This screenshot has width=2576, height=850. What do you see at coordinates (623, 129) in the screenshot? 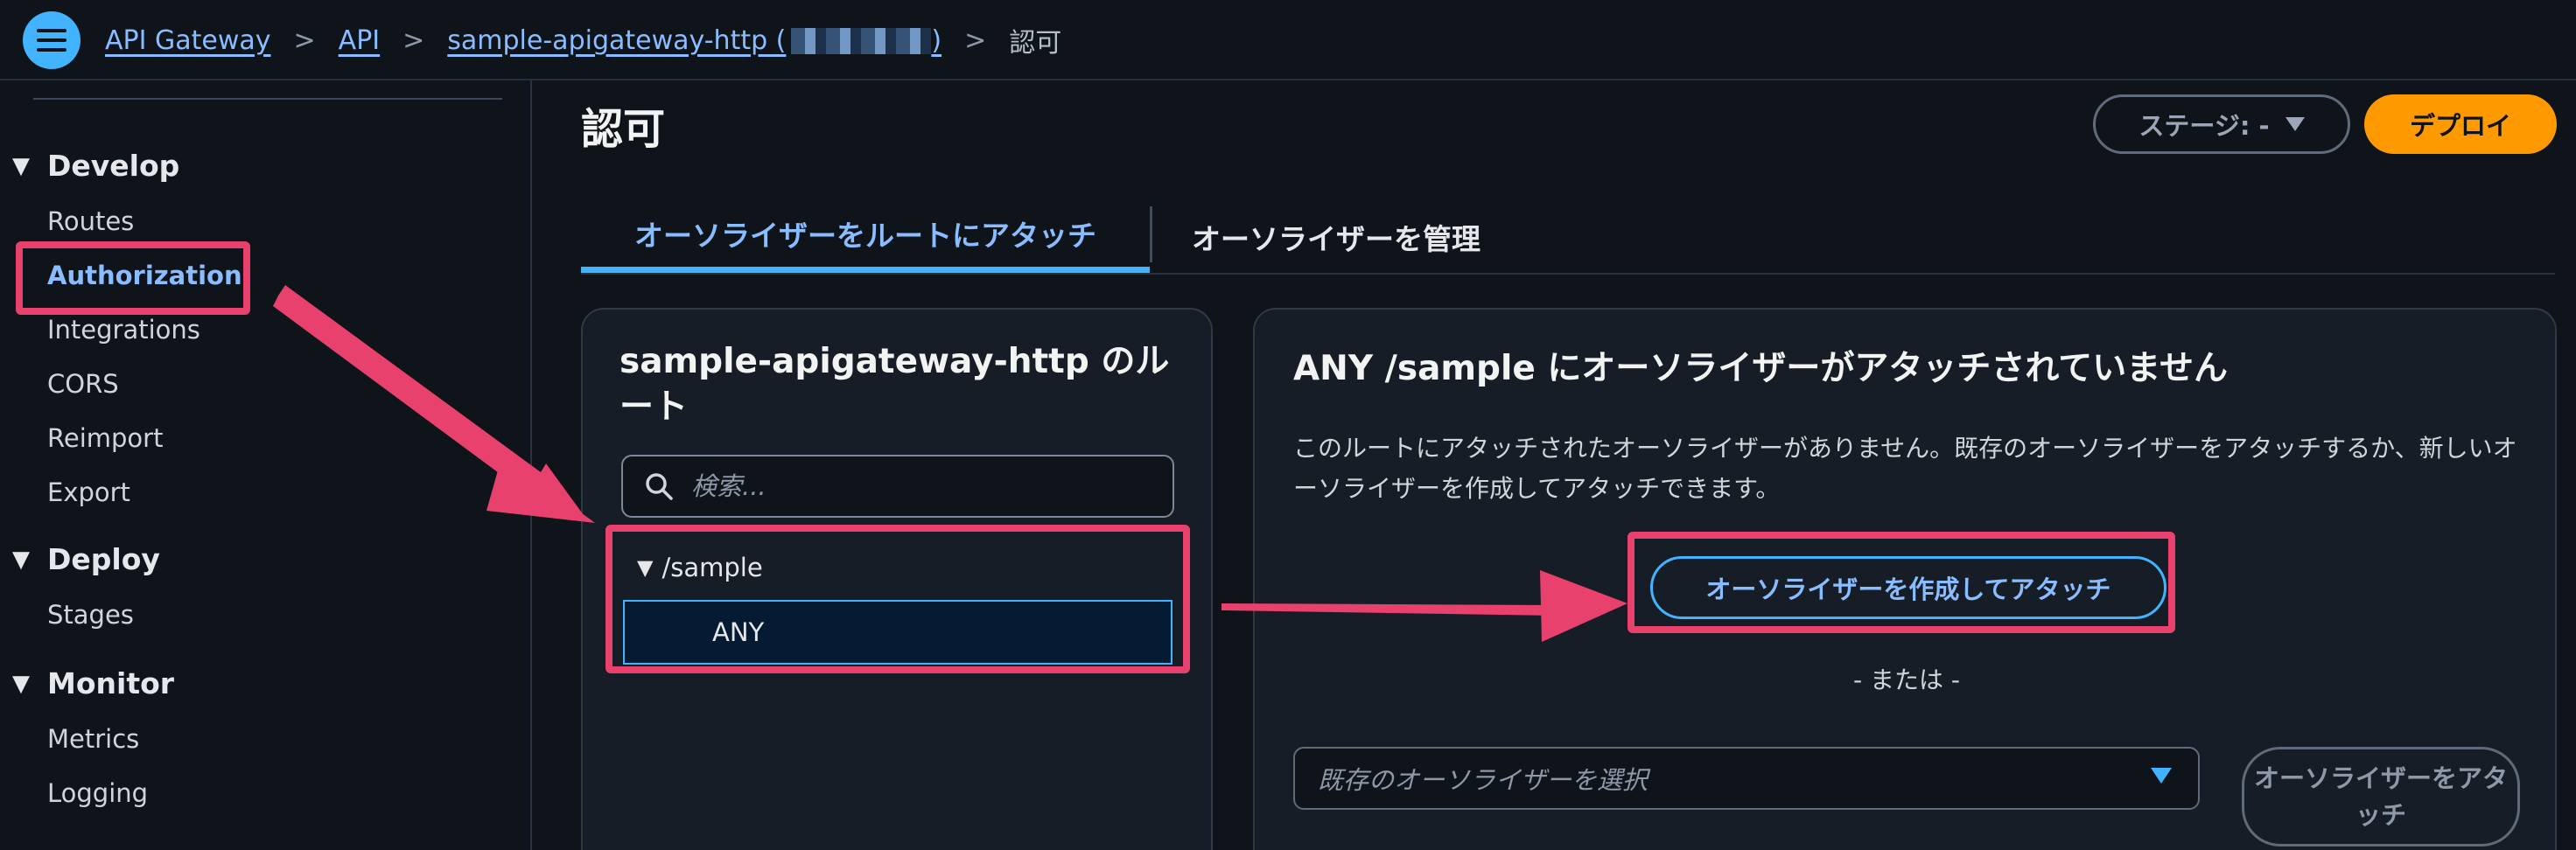
I see `page-title: 認可` at bounding box center [623, 129].